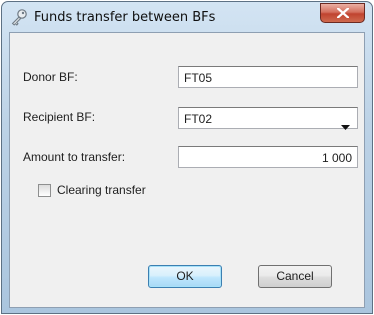 The height and width of the screenshot is (315, 374). What do you see at coordinates (125, 17) in the screenshot?
I see `window-title: Funds transfer between BFs` at bounding box center [125, 17].